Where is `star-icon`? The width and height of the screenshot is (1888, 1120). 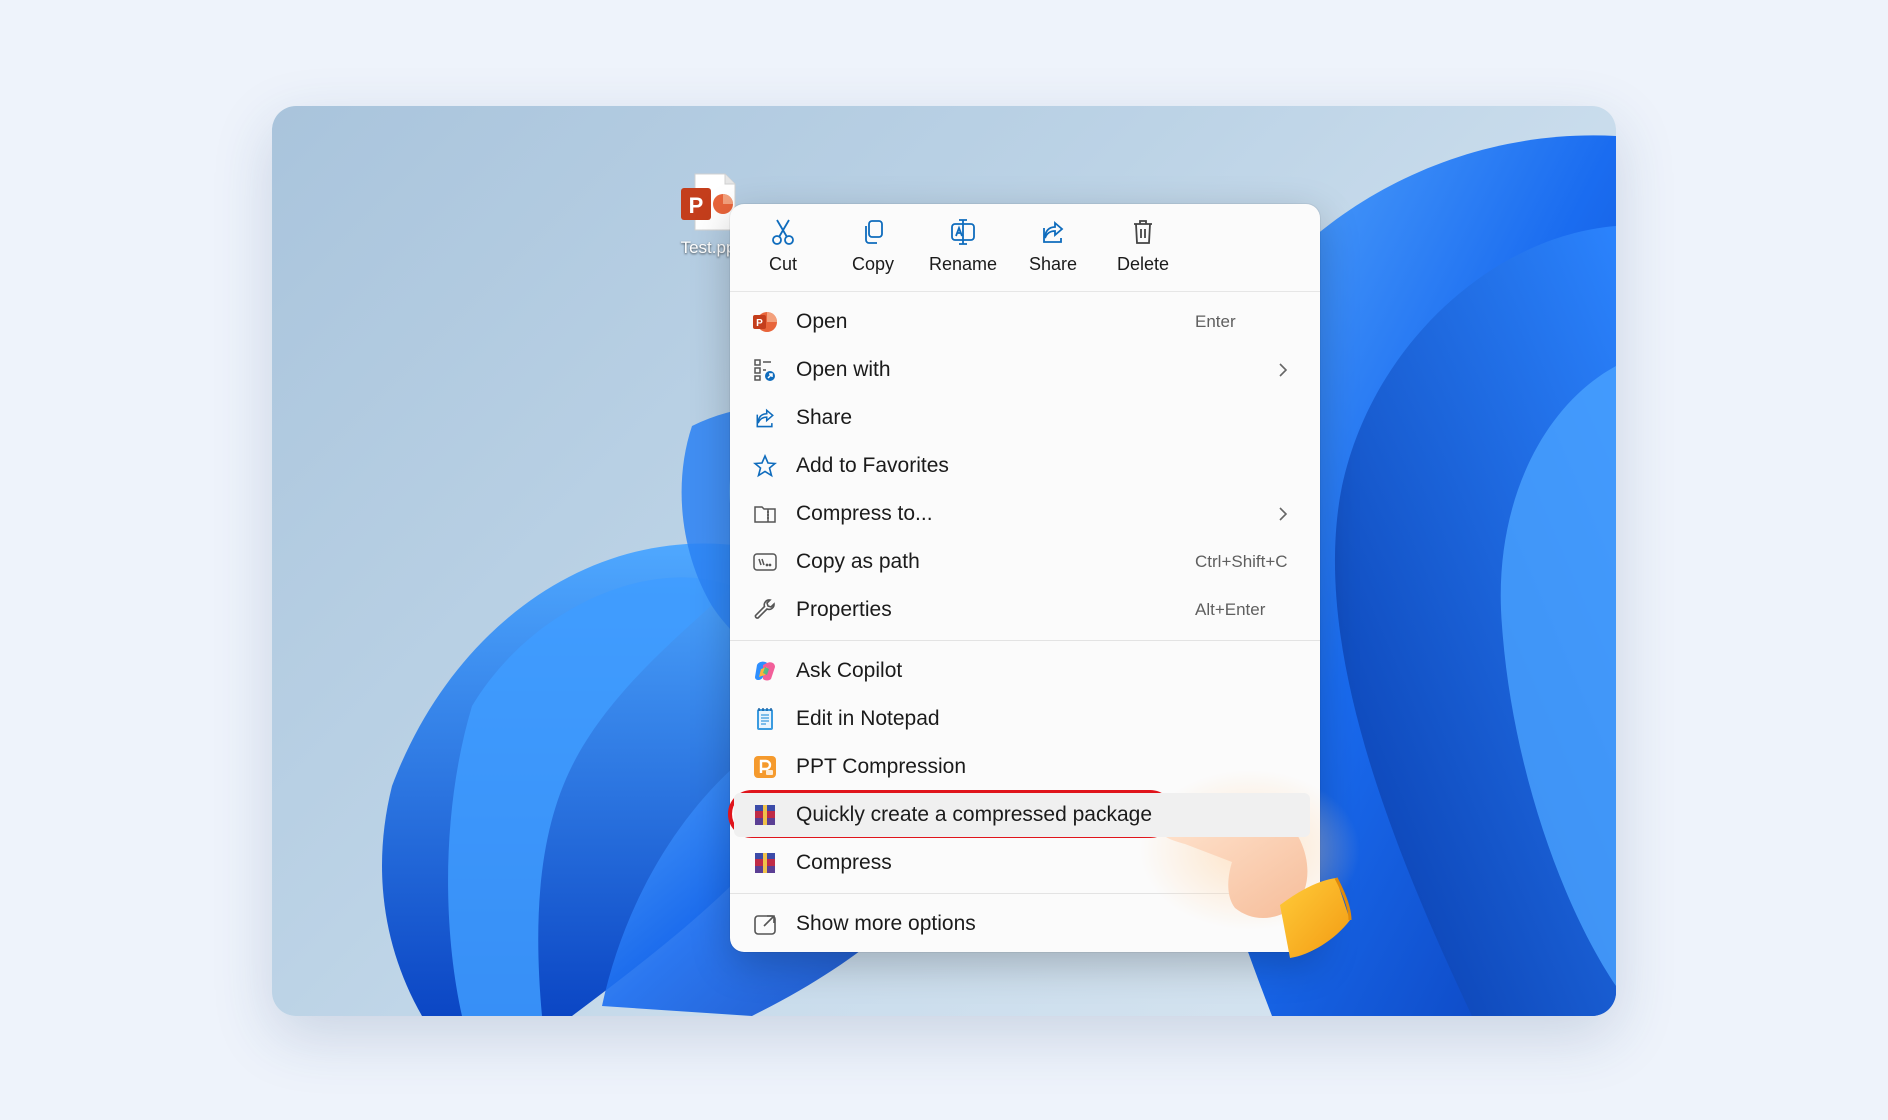 star-icon is located at coordinates (765, 466).